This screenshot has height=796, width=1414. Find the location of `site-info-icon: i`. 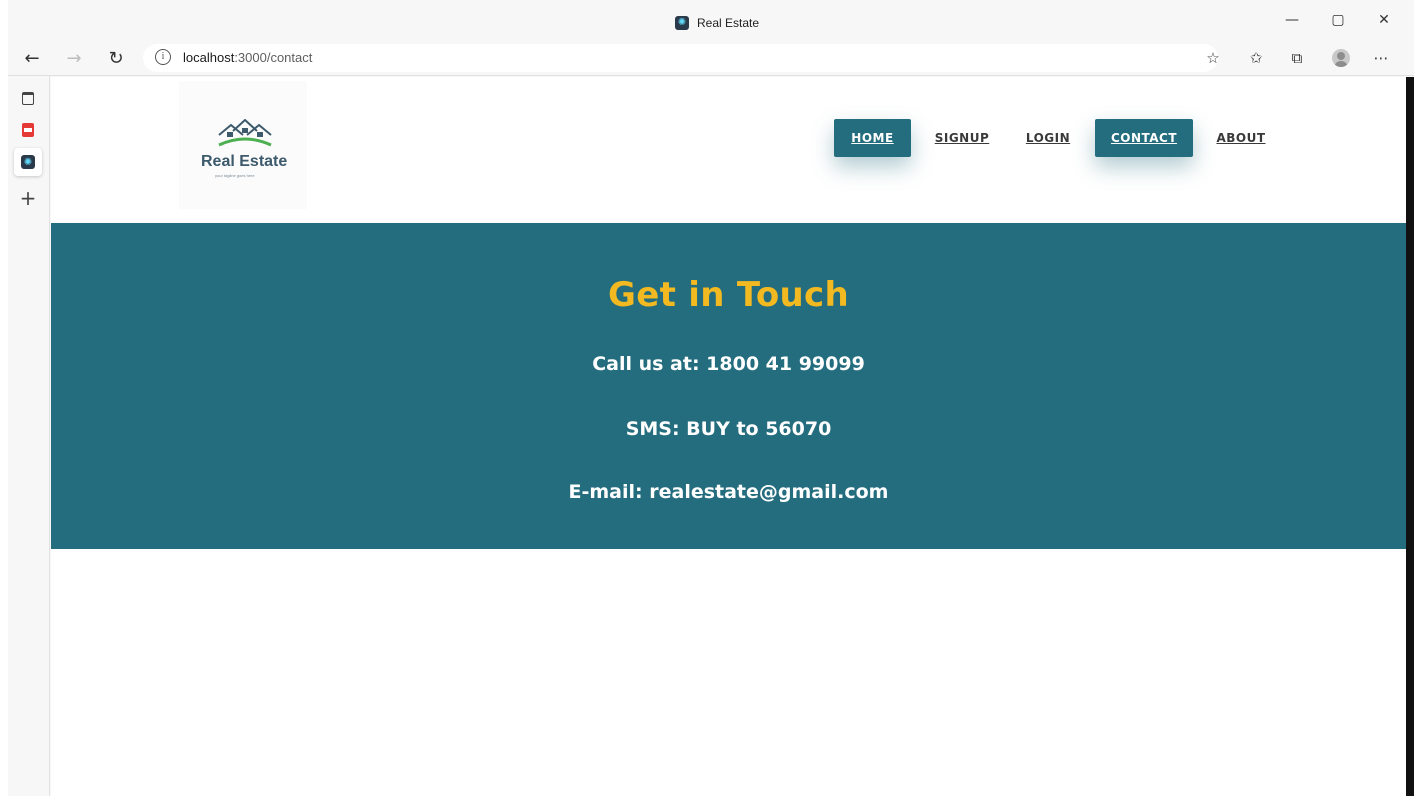

site-info-icon: i is located at coordinates (163, 57).